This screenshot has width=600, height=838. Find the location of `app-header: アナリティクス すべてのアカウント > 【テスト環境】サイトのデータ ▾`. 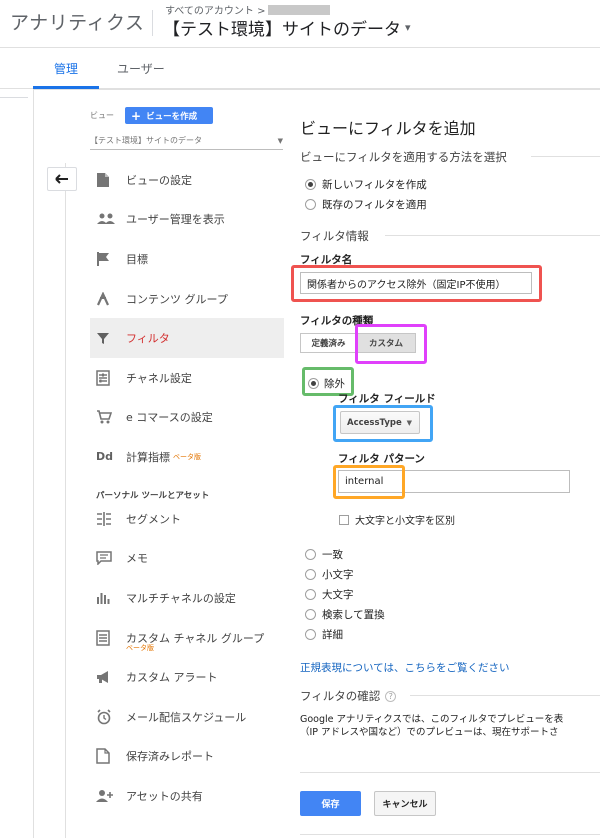

app-header: アナリティクス すべてのアカウント > 【テスト環境】サイトのデータ ▾ is located at coordinates (300, 24).